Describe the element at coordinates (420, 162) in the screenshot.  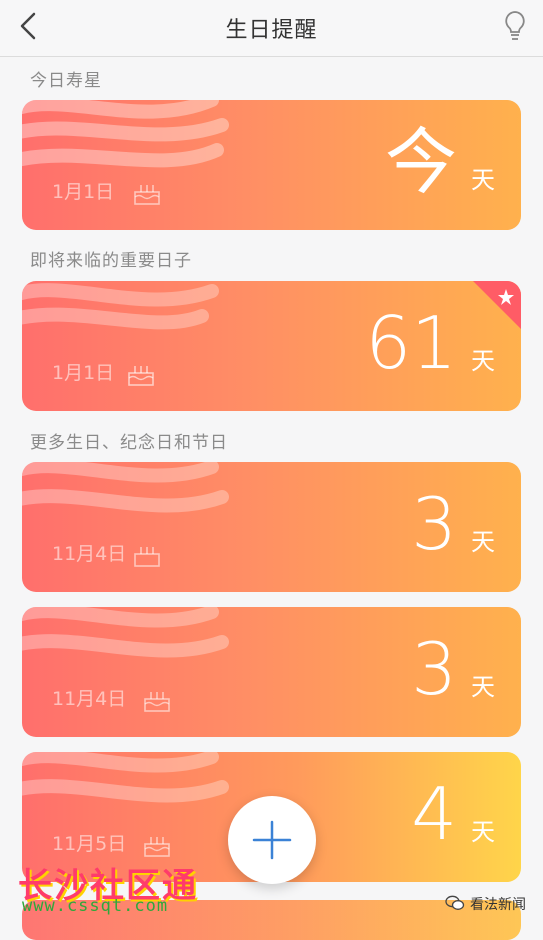
I see `days-count: 今` at that location.